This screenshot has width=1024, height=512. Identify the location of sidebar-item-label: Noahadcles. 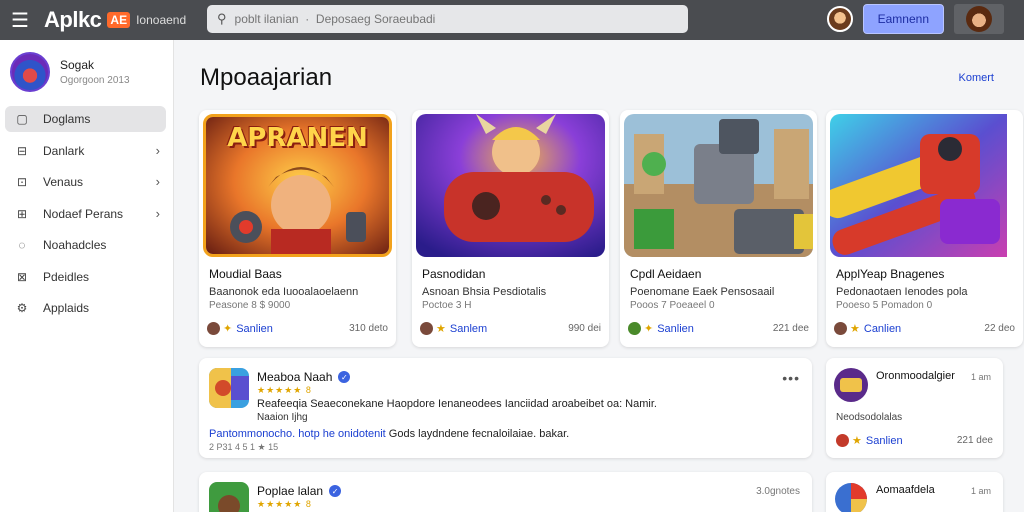
(75, 245).